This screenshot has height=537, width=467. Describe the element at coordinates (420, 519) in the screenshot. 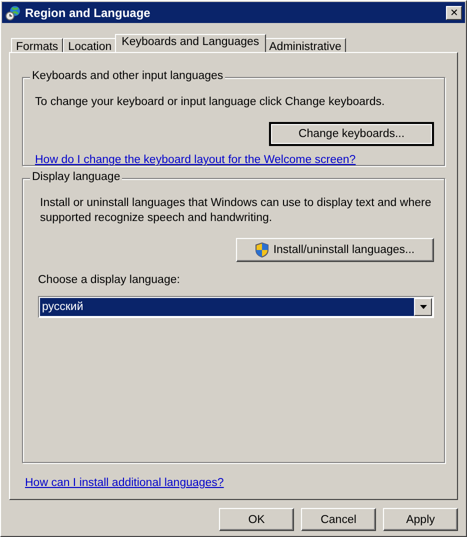

I see `dialog-button: Apply` at that location.